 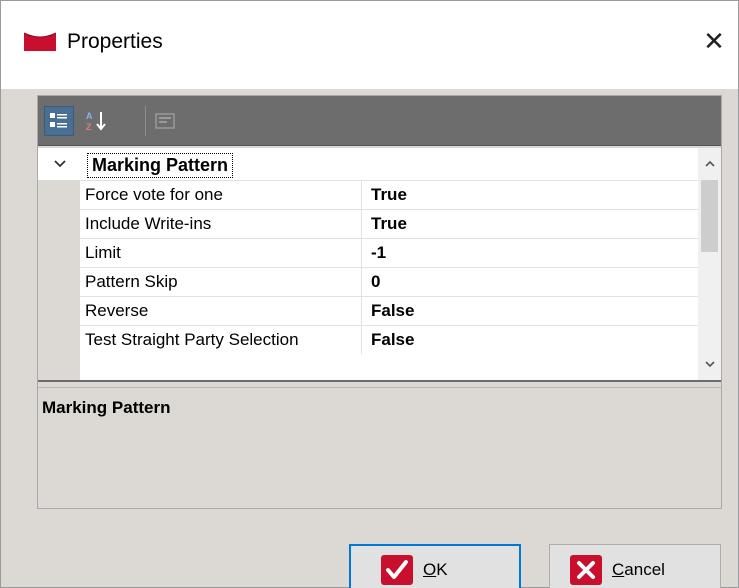 What do you see at coordinates (586, 570) in the screenshot?
I see `x-cancel-icon` at bounding box center [586, 570].